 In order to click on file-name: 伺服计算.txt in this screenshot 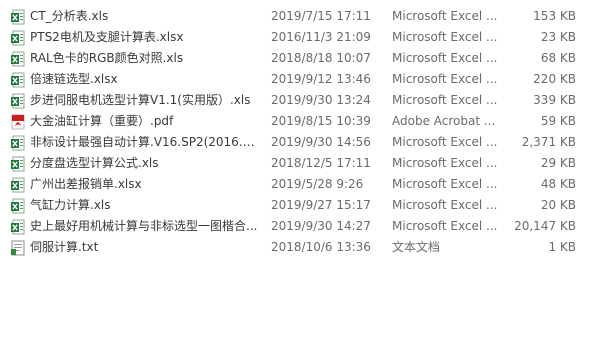, I will do `click(64, 247)`.